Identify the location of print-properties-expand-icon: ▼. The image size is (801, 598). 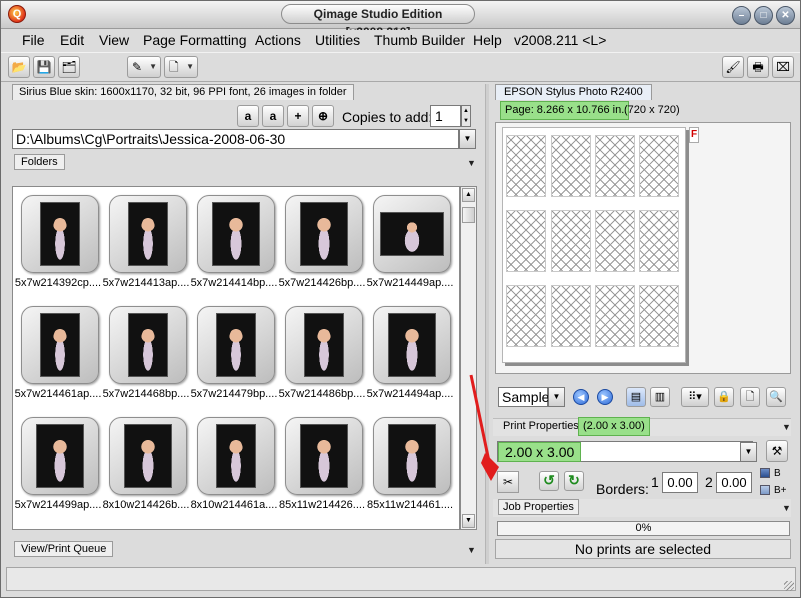
(786, 427).